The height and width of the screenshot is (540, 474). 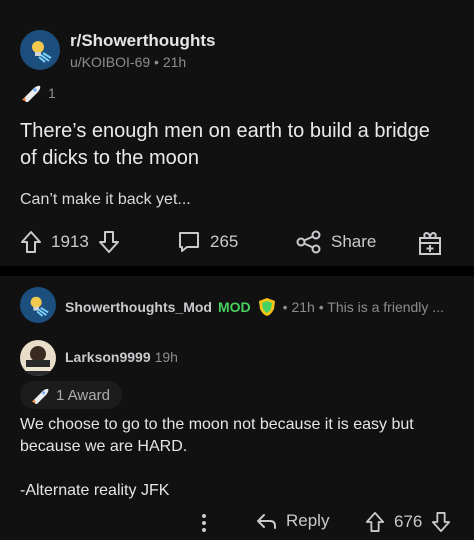 What do you see at coordinates (237, 524) in the screenshot?
I see `comment-action-bar: Reply 676` at bounding box center [237, 524].